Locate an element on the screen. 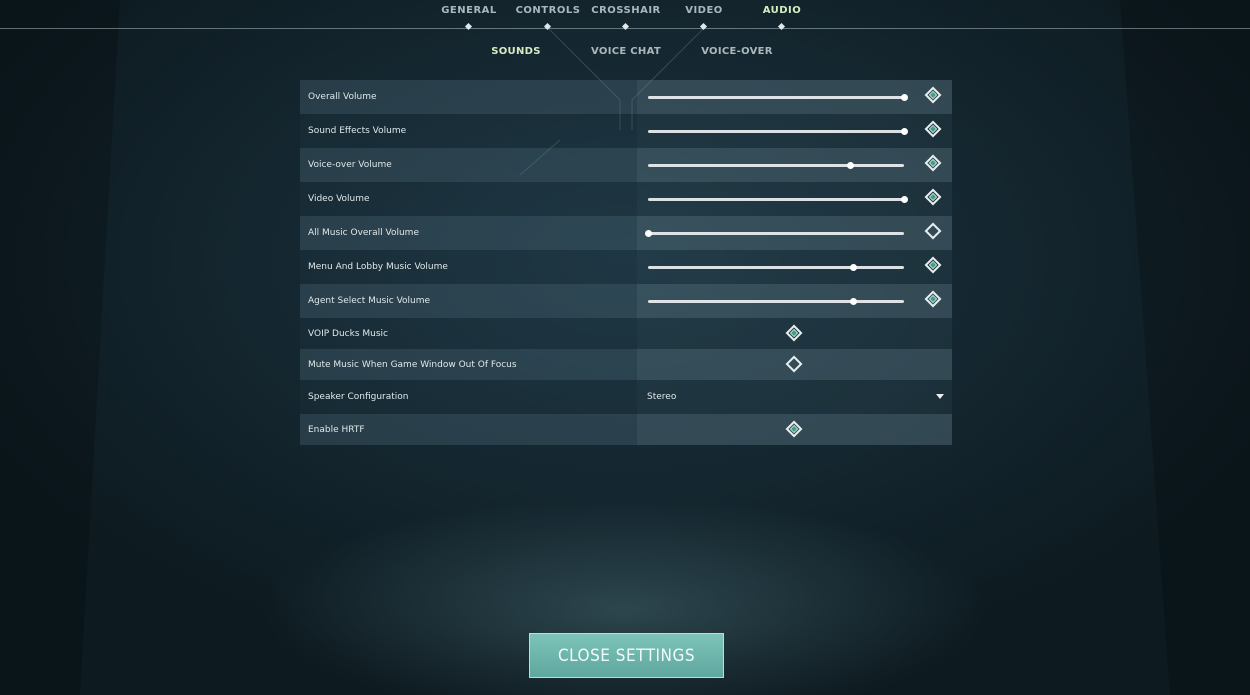 The width and height of the screenshot is (1250, 695). voice-over-volume-slider is located at coordinates (776, 165).